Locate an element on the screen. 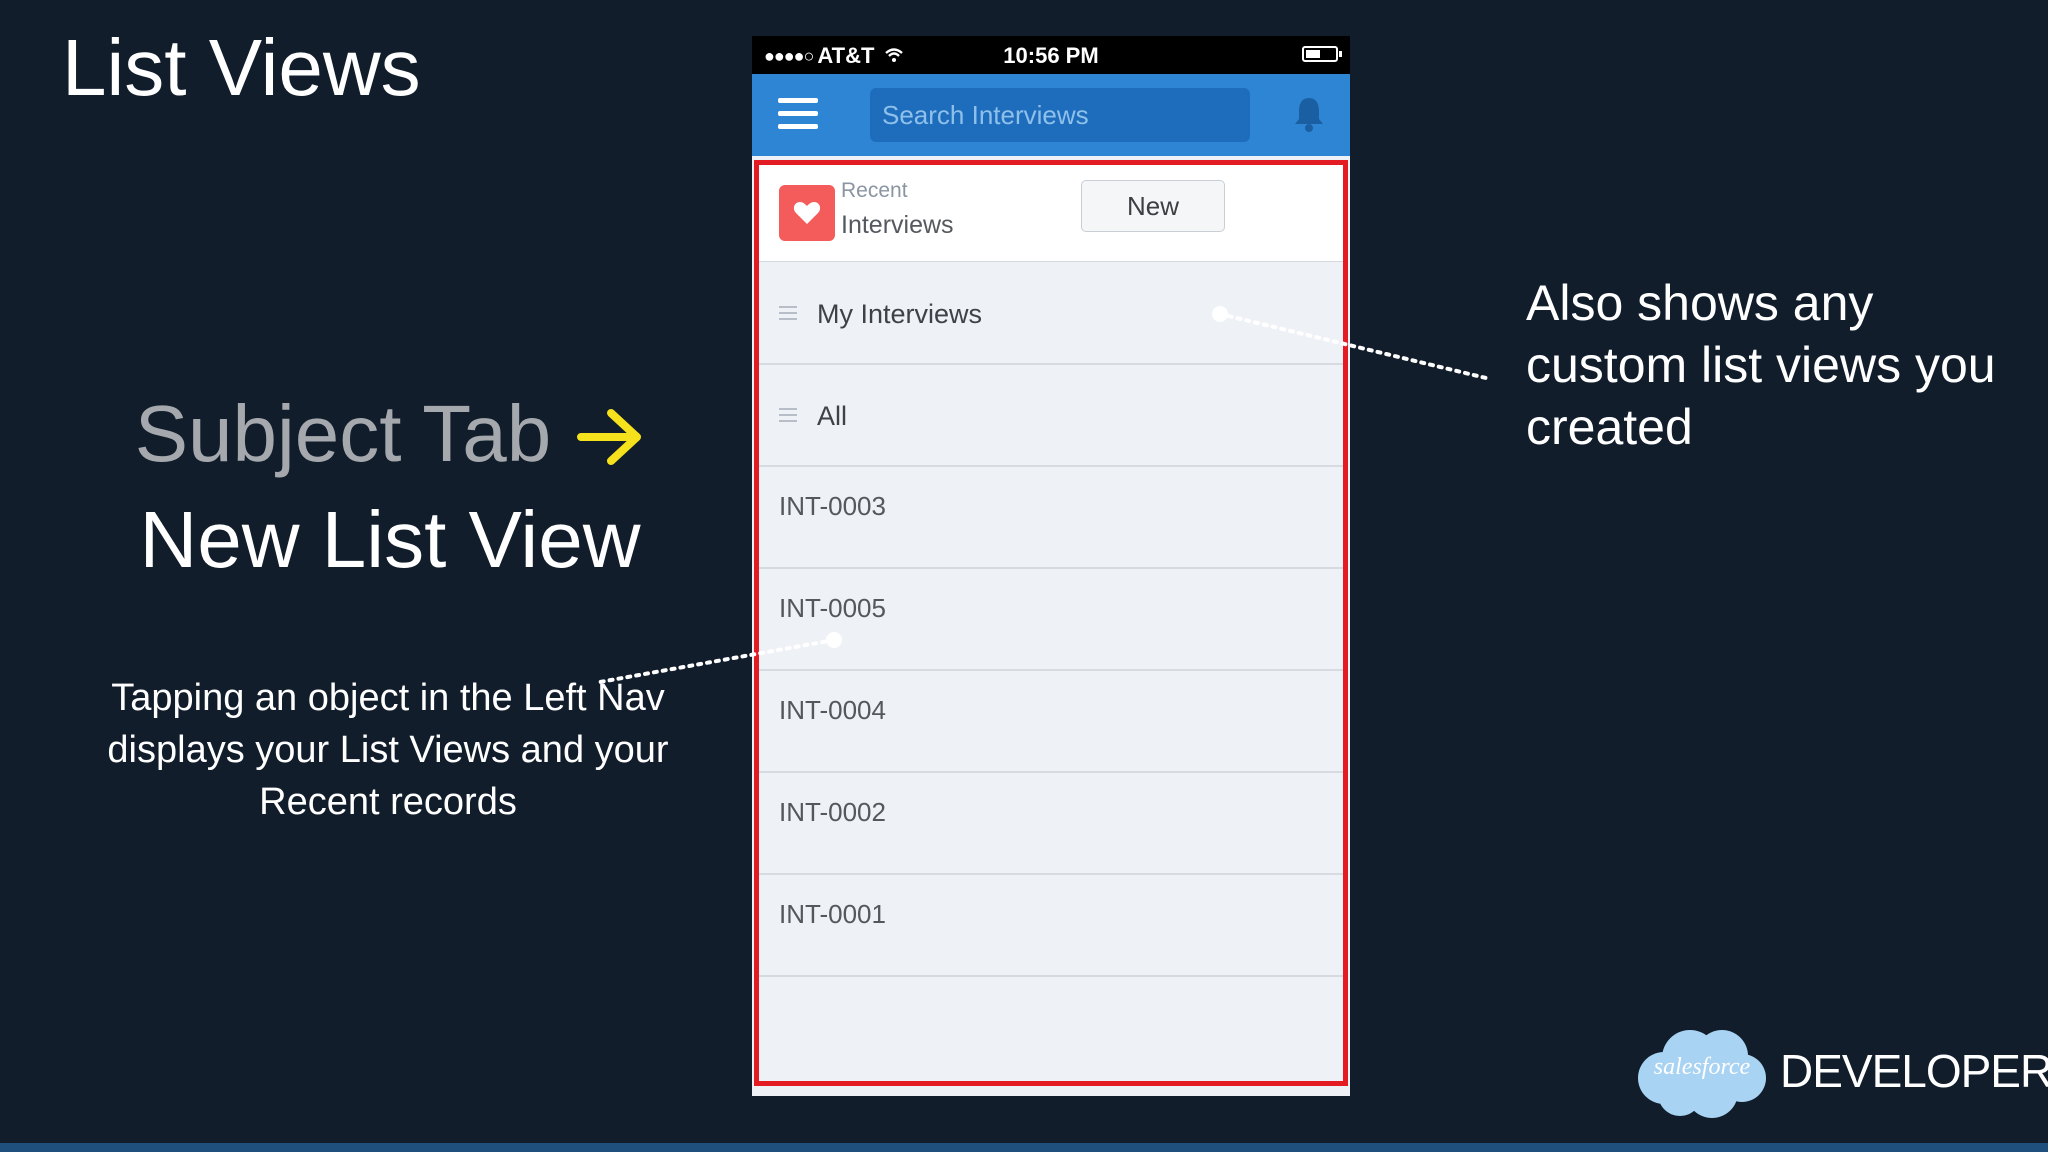 Image resolution: width=2048 pixels, height=1152 pixels. callout-left is located at coordinates (720, 658).